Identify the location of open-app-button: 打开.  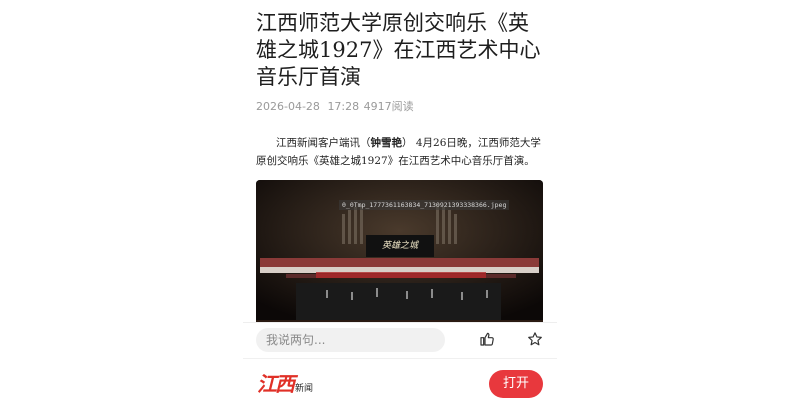
(516, 384).